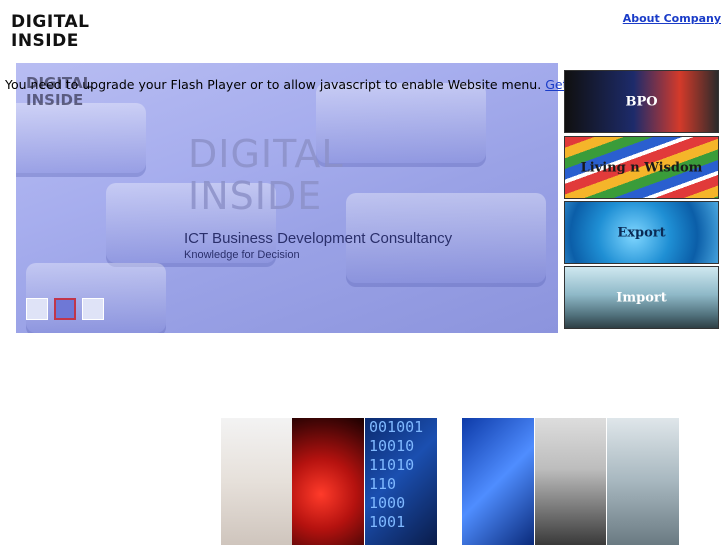 The height and width of the screenshot is (545, 727). Describe the element at coordinates (328, 481) in the screenshot. I see `photo-red-abstract` at that location.